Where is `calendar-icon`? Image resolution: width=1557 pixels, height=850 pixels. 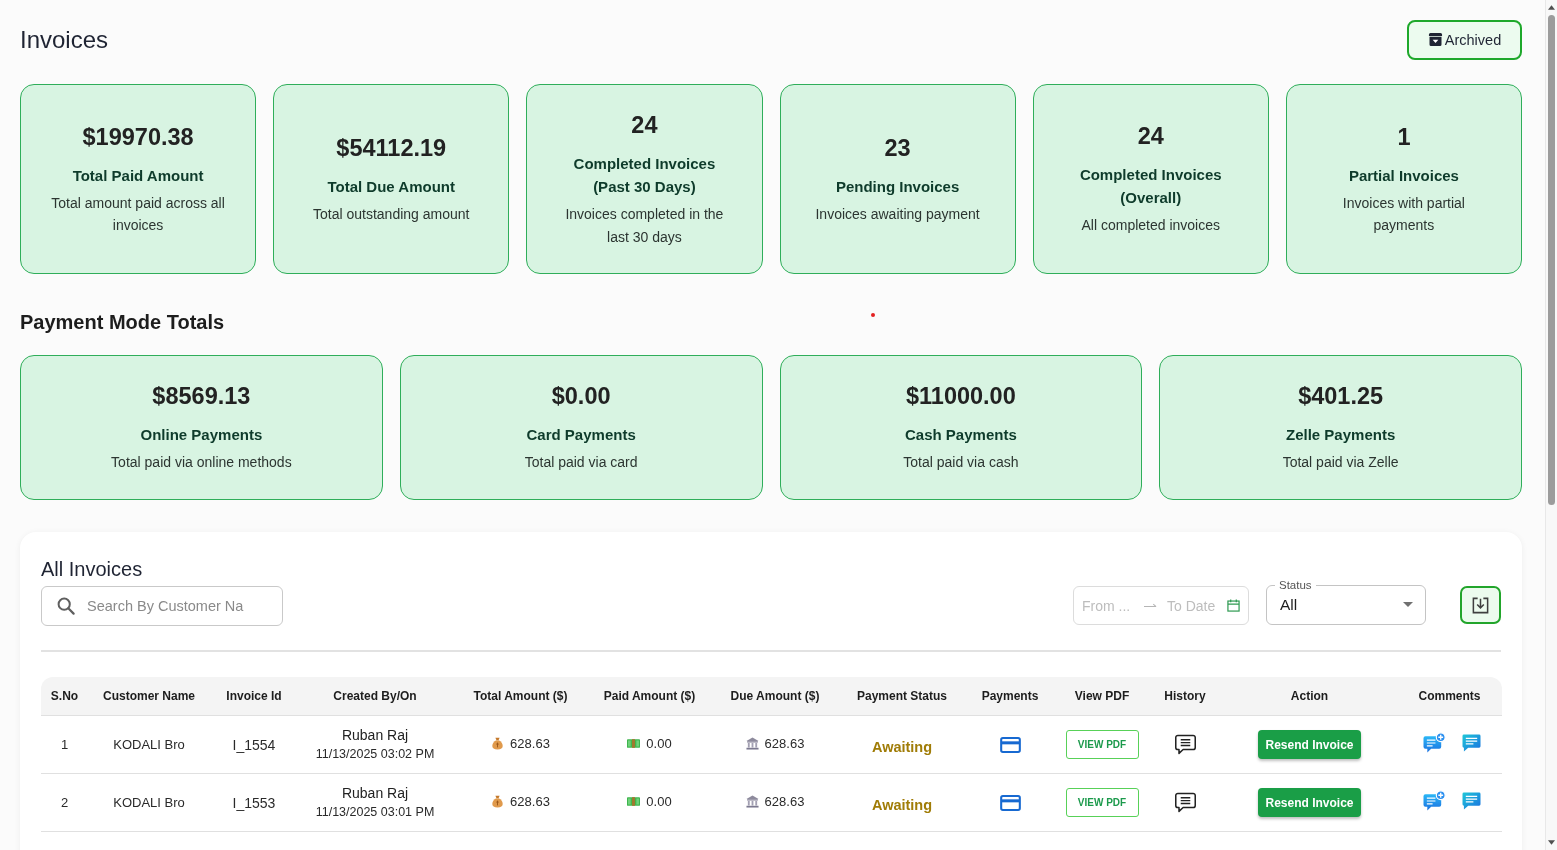 calendar-icon is located at coordinates (1233, 605).